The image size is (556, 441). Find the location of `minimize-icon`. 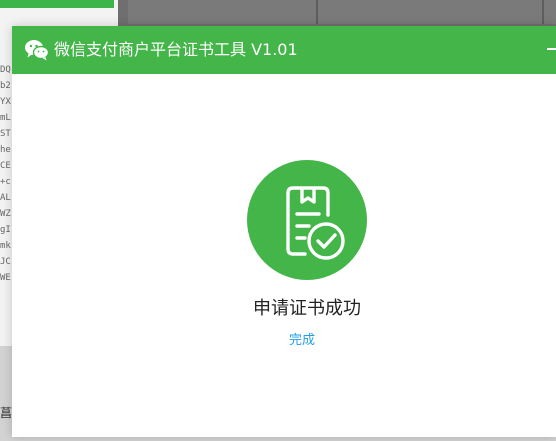

minimize-icon is located at coordinates (551, 49).